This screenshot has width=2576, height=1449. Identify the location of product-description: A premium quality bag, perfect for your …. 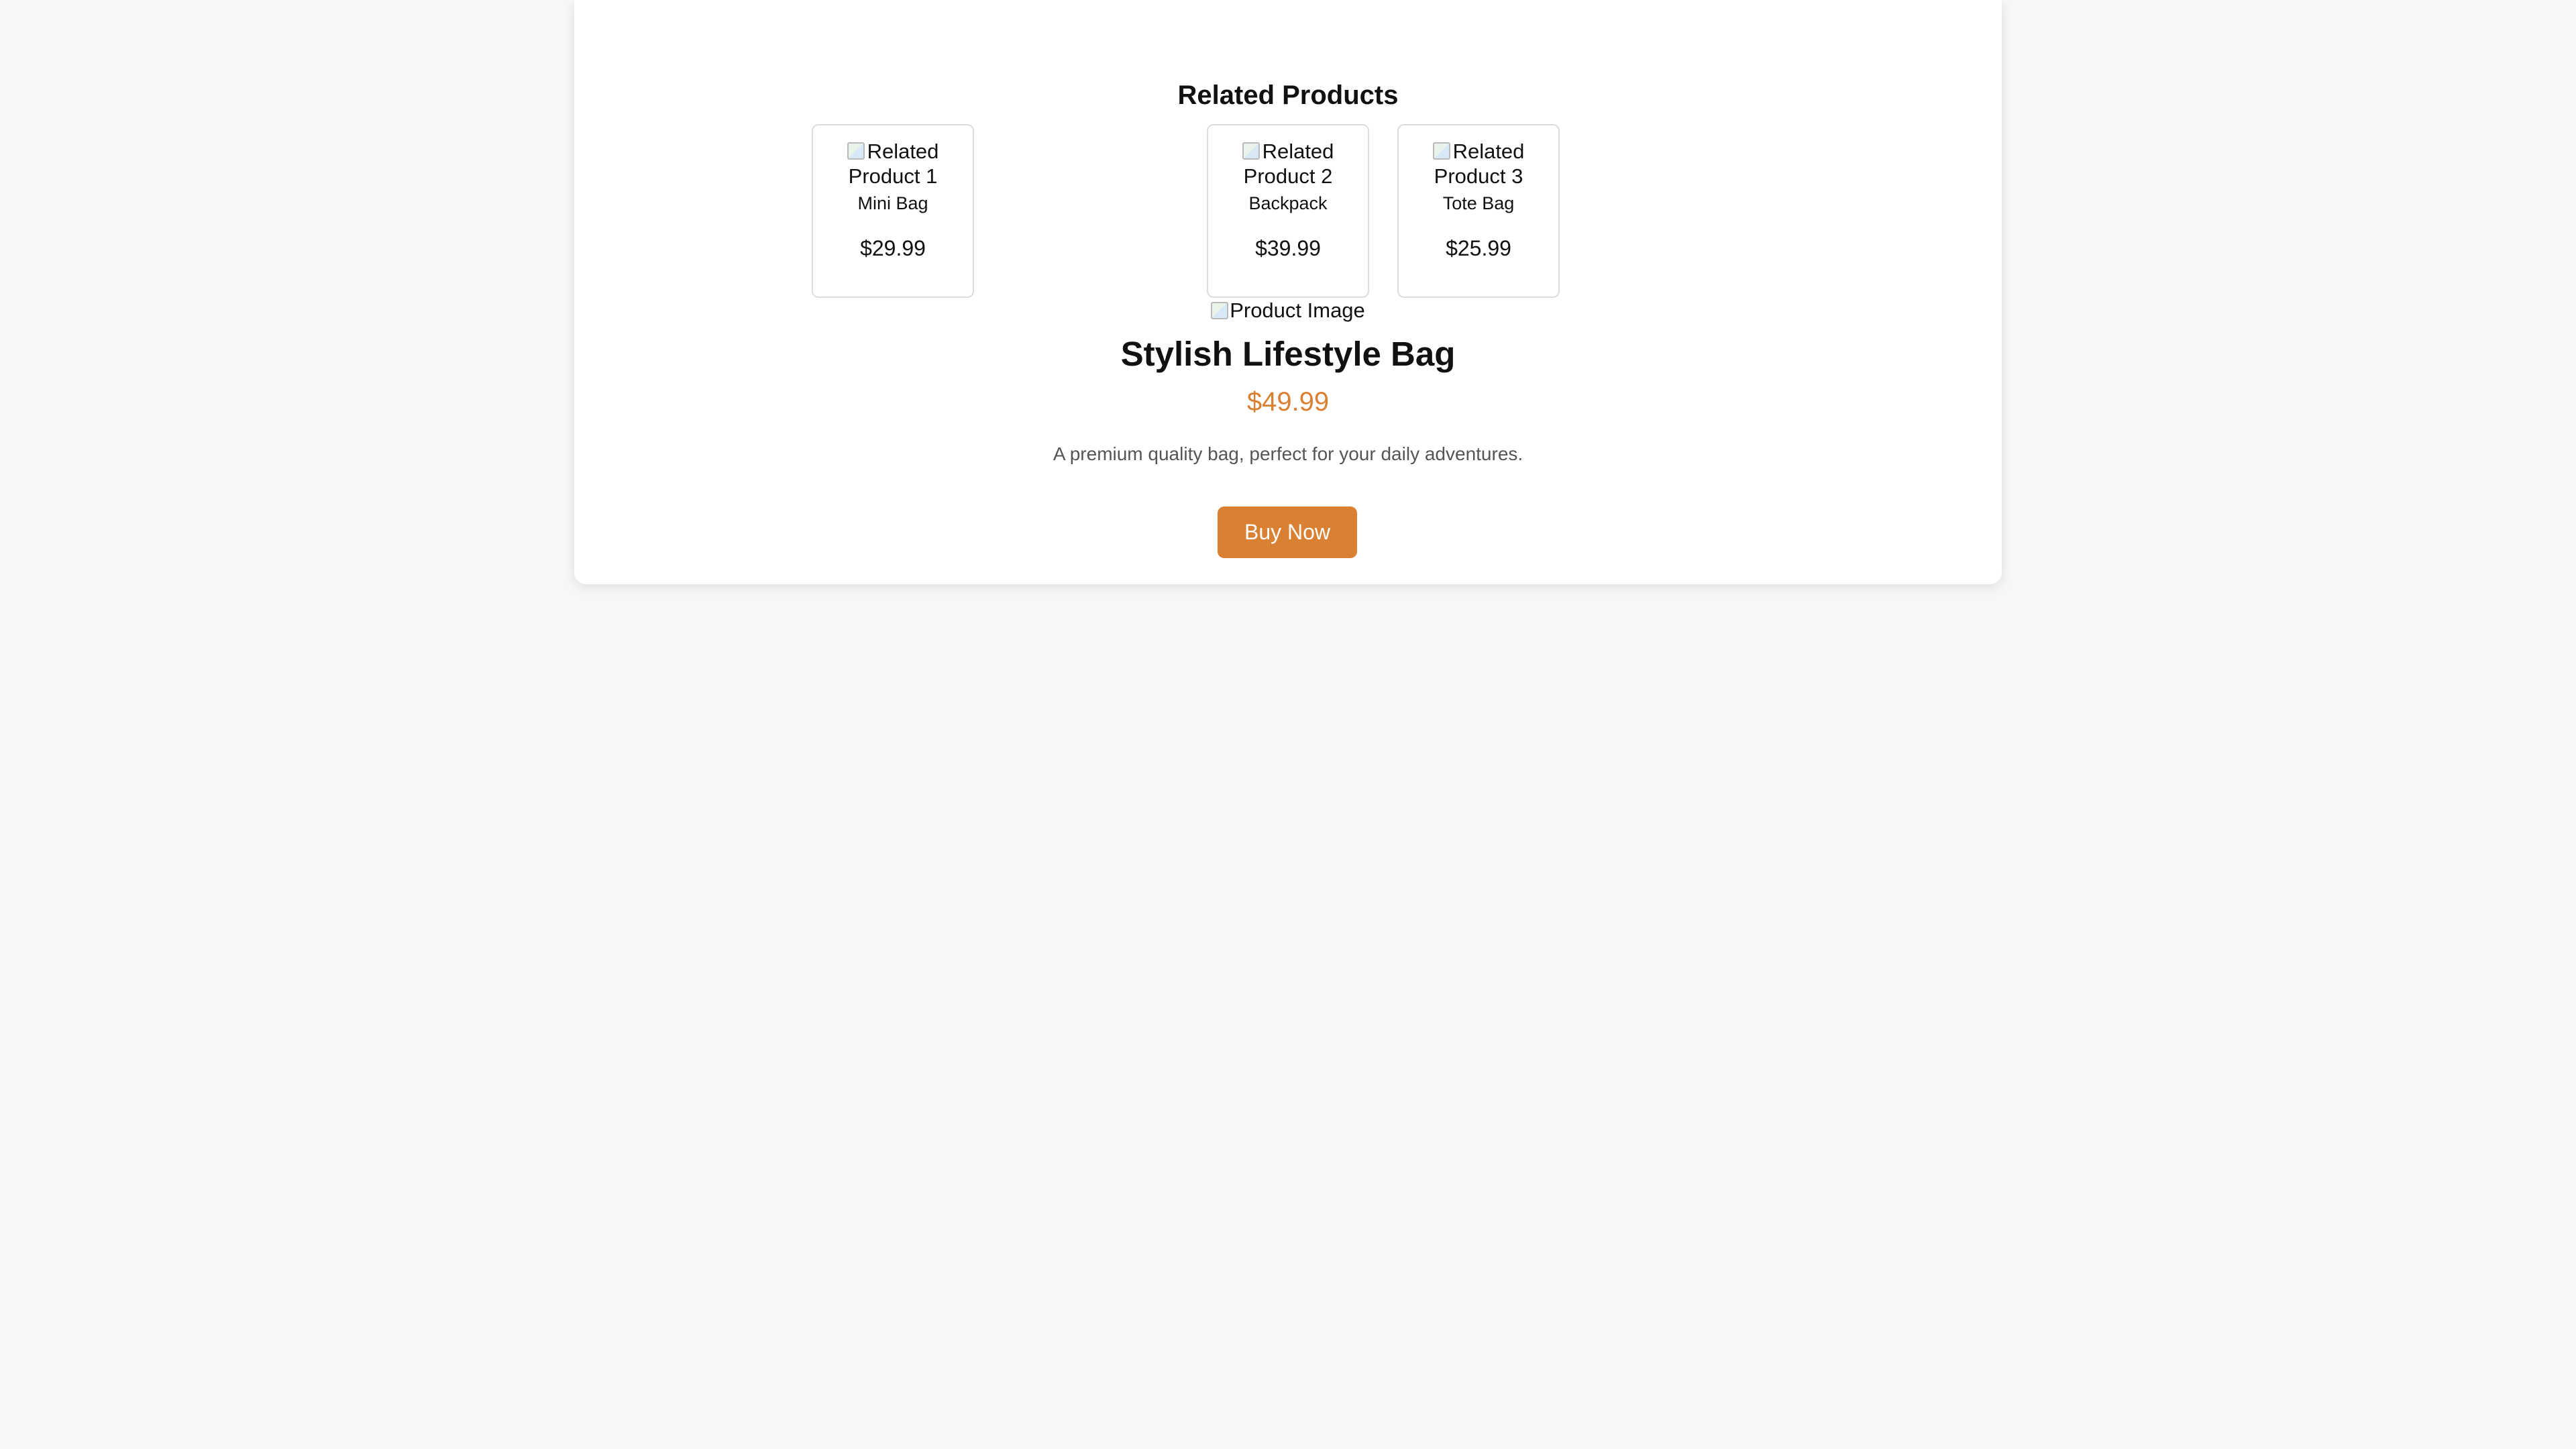
(1288, 453).